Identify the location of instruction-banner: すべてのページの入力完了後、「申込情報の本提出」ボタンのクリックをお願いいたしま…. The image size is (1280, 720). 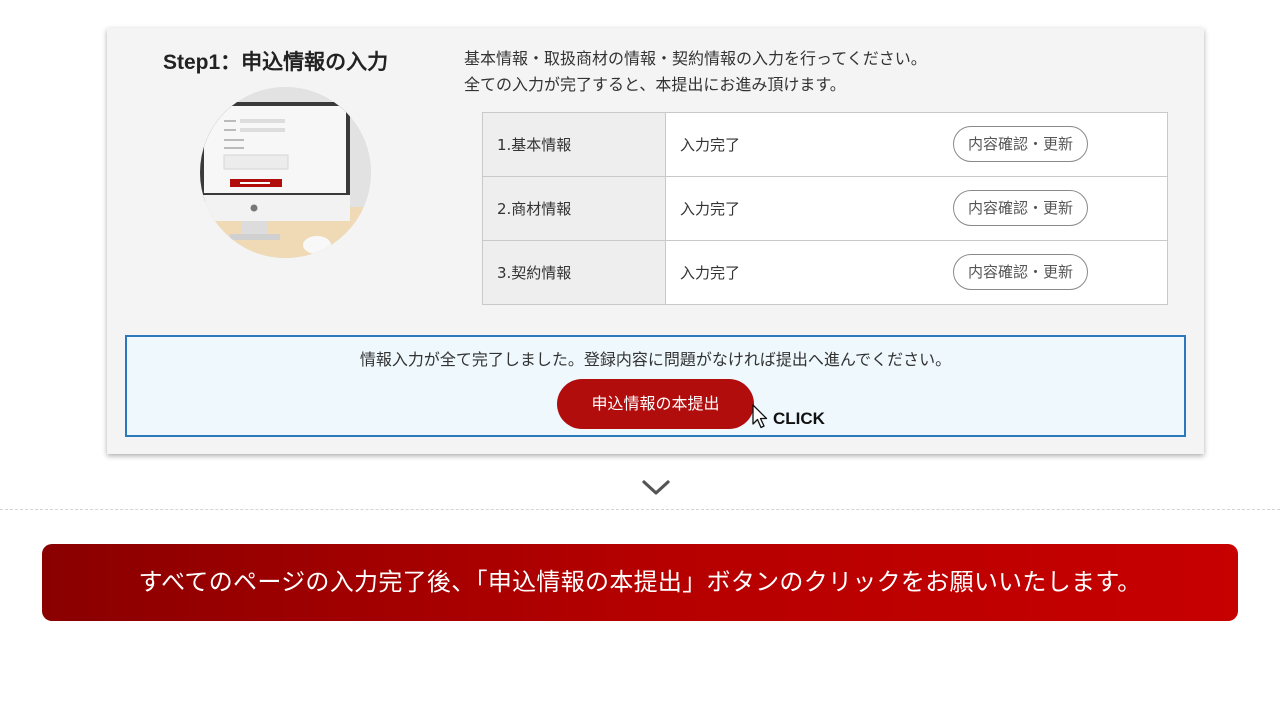
(640, 582).